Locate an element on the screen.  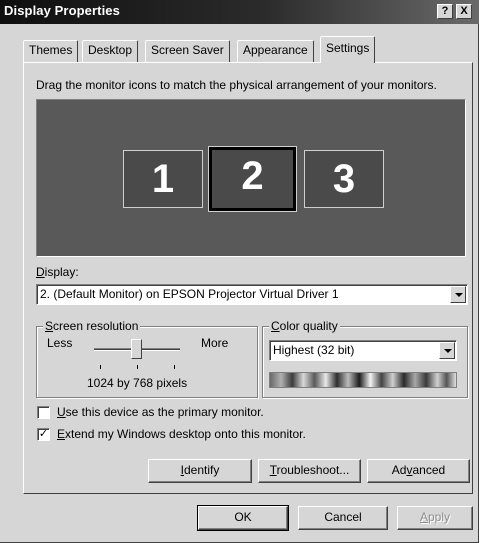
check-icon: ✓ is located at coordinates (43, 434).